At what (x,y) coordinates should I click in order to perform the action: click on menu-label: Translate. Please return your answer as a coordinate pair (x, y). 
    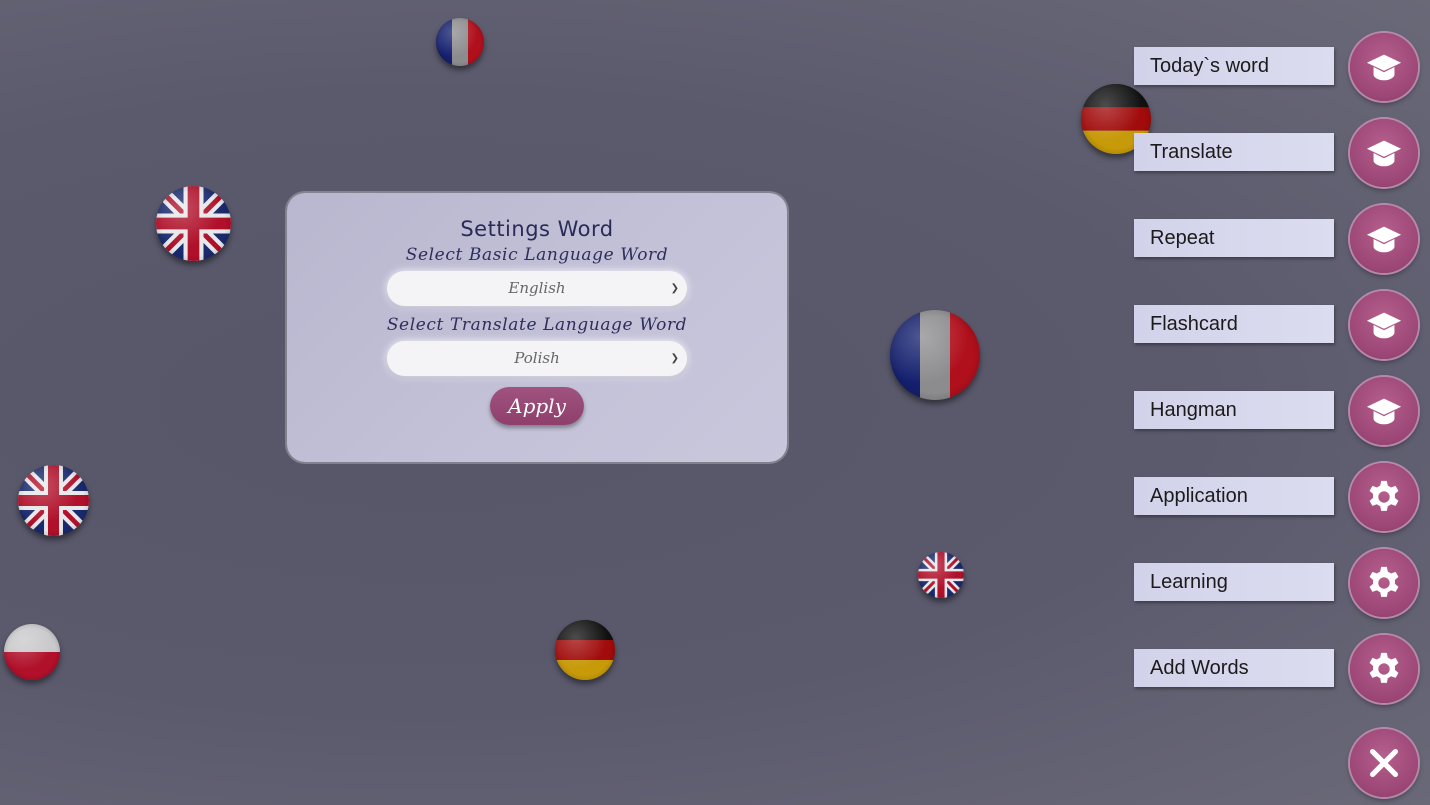
    Looking at the image, I should click on (1234, 152).